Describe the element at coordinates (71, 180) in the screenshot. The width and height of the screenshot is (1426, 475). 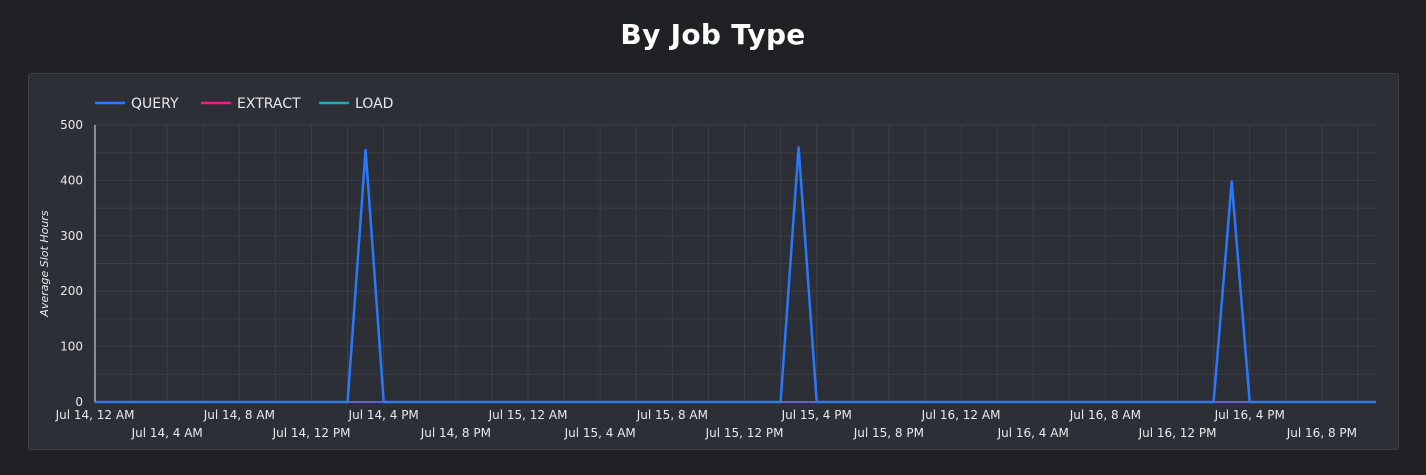
I see `y-tick-label: 400` at that location.